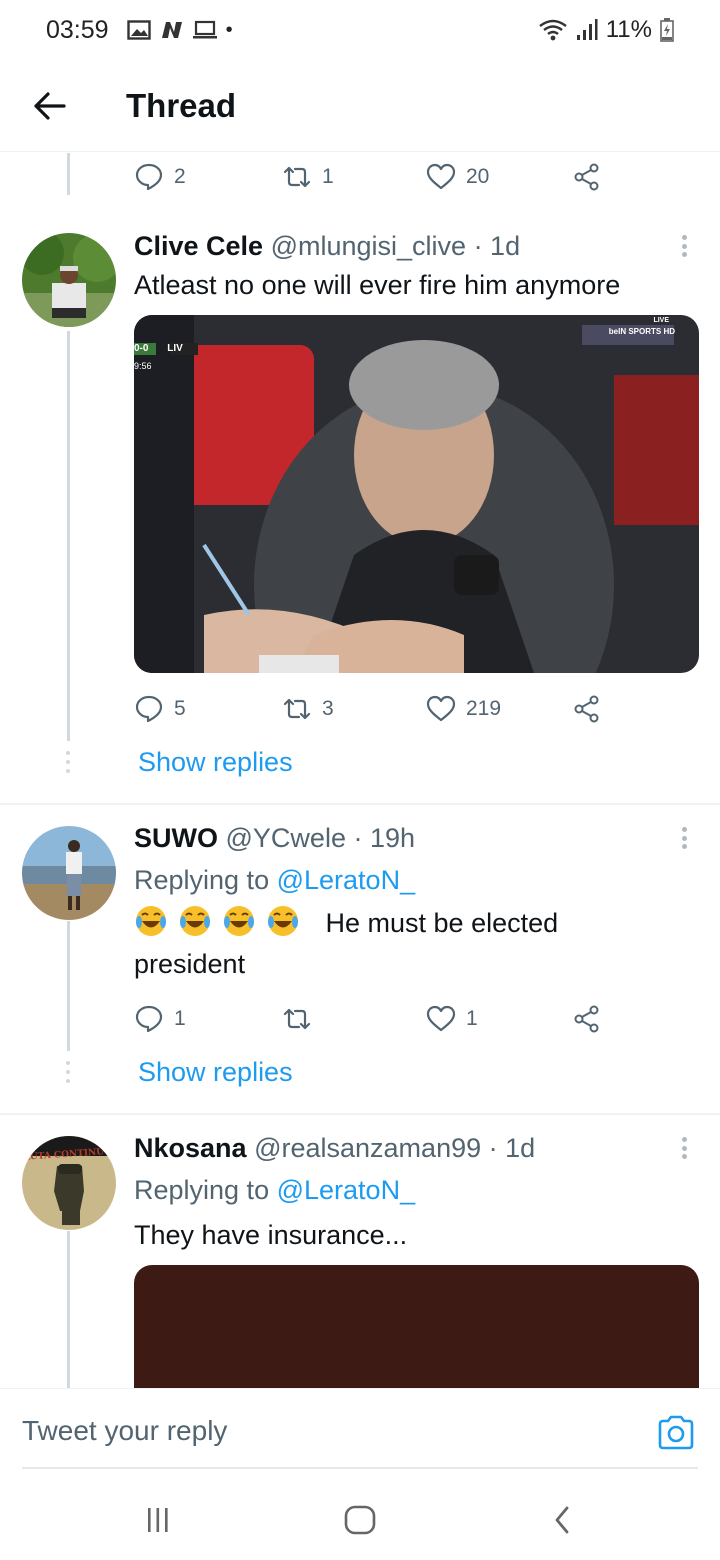 This screenshot has height=1560, width=720. I want to click on tweet-media, so click(416, 1326).